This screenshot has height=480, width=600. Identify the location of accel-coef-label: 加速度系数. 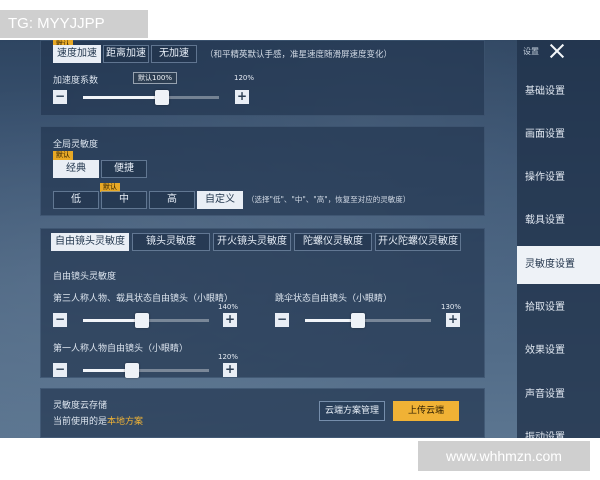
(76, 81).